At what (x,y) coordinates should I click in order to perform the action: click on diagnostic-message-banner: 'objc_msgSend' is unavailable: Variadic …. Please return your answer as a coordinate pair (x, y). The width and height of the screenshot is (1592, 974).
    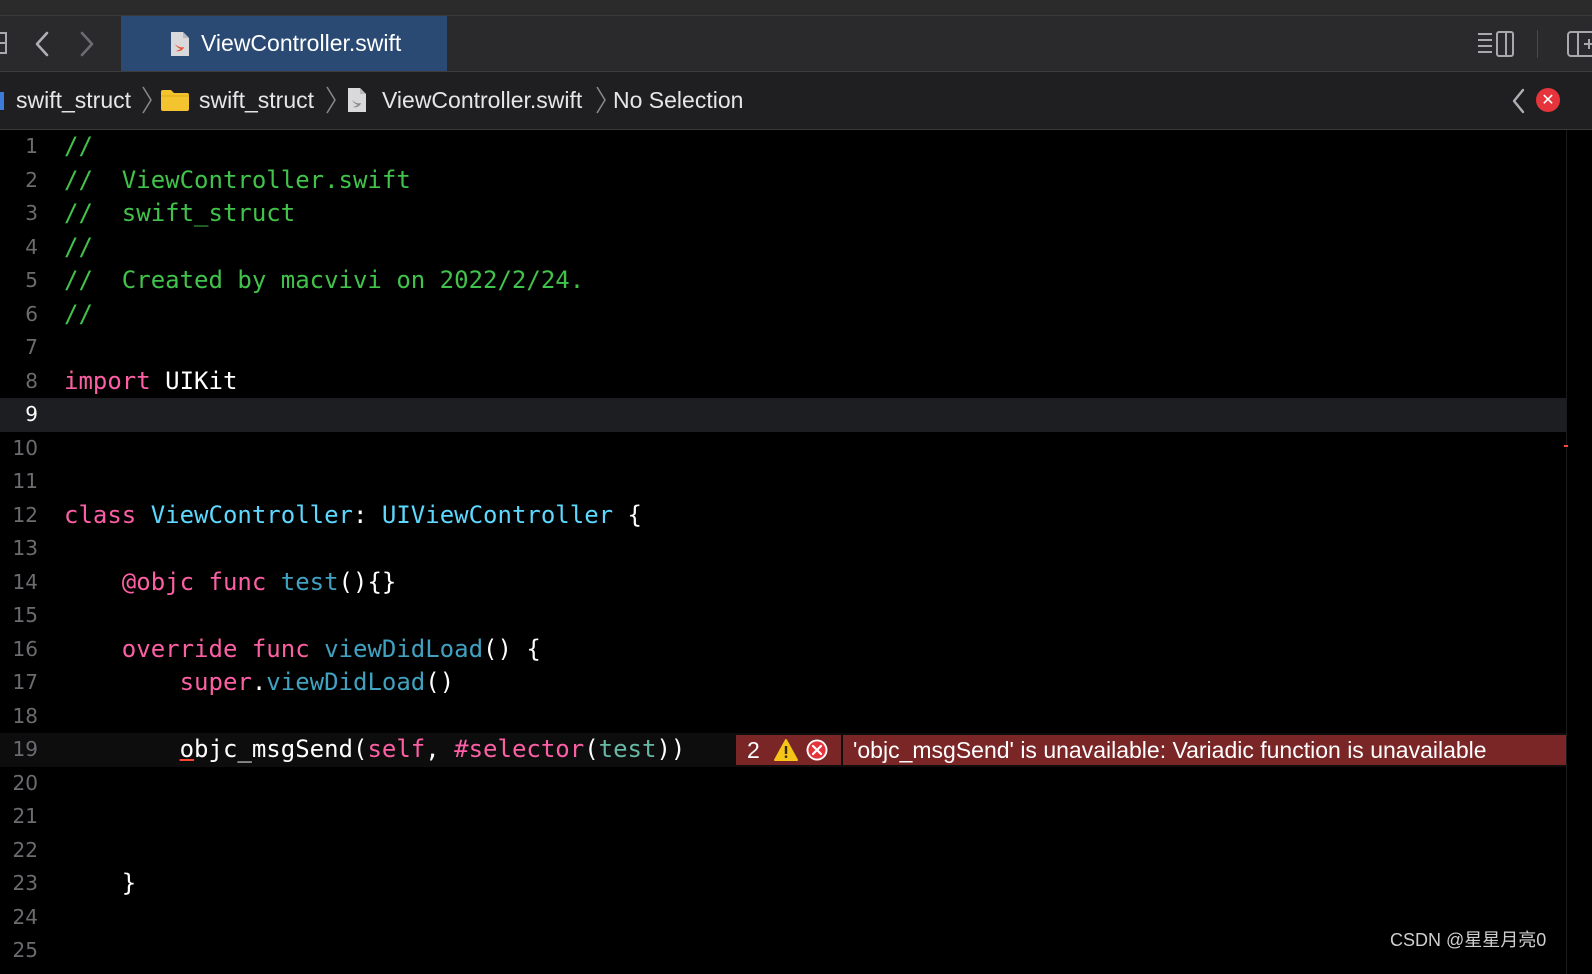
    Looking at the image, I should click on (1204, 750).